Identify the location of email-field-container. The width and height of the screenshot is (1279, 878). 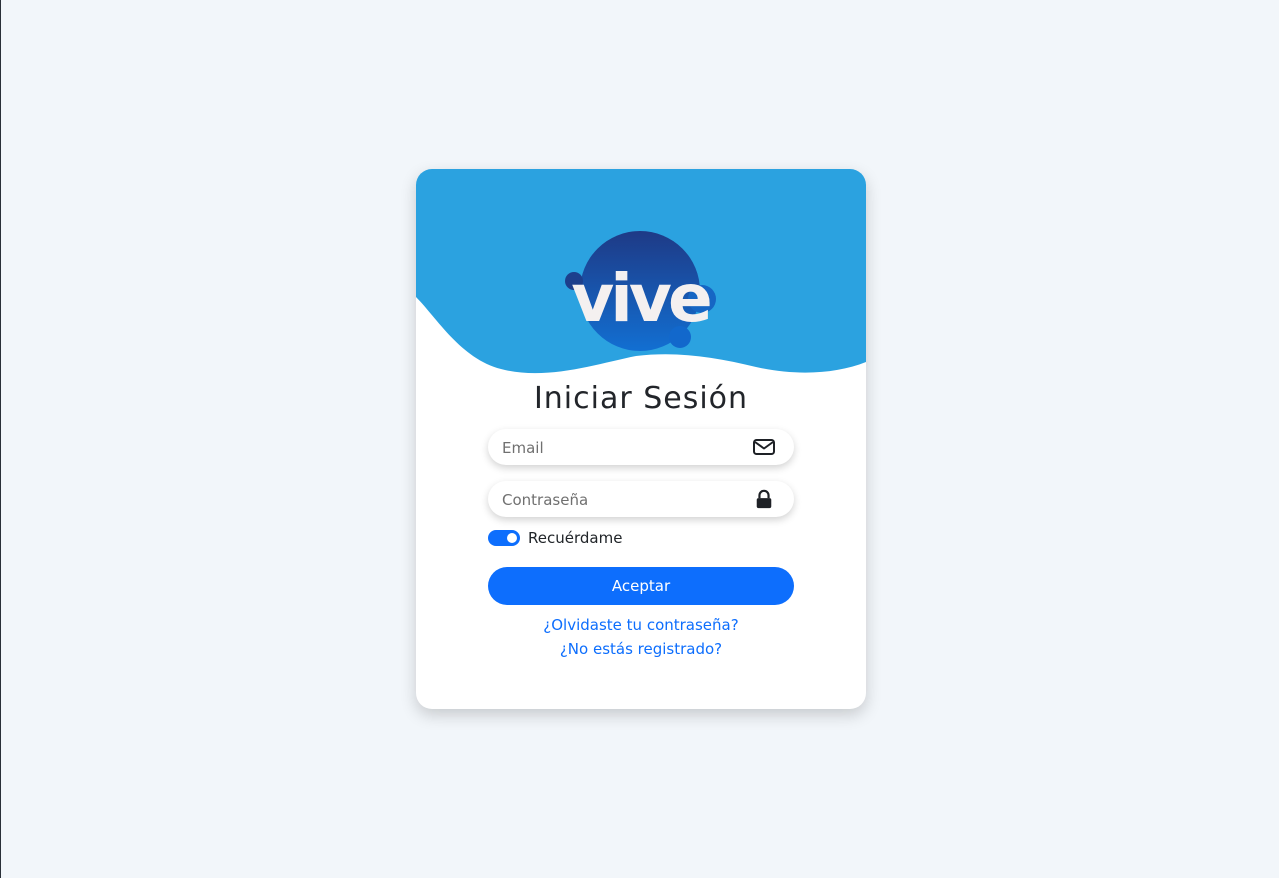
(641, 448).